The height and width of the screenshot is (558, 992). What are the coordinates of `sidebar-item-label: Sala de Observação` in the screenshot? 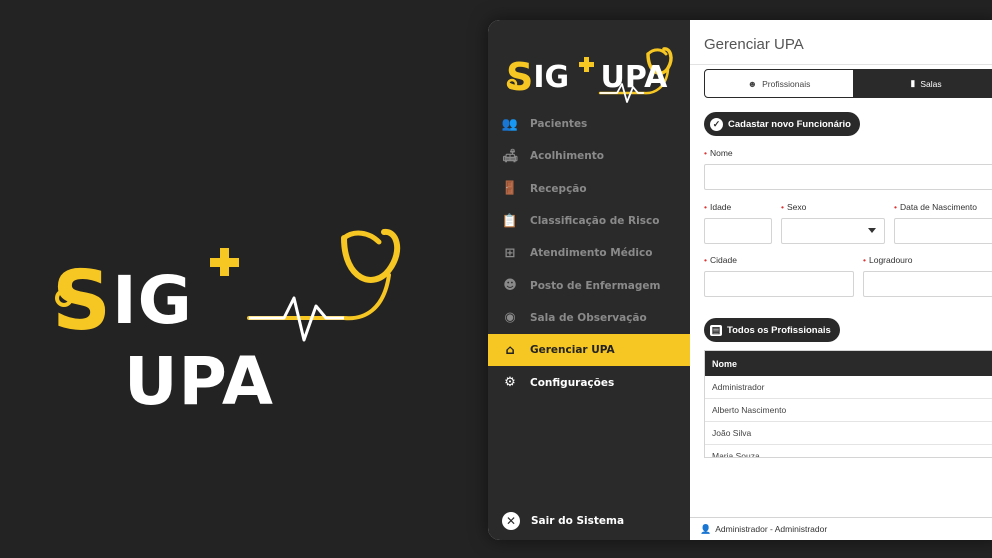 It's located at (588, 317).